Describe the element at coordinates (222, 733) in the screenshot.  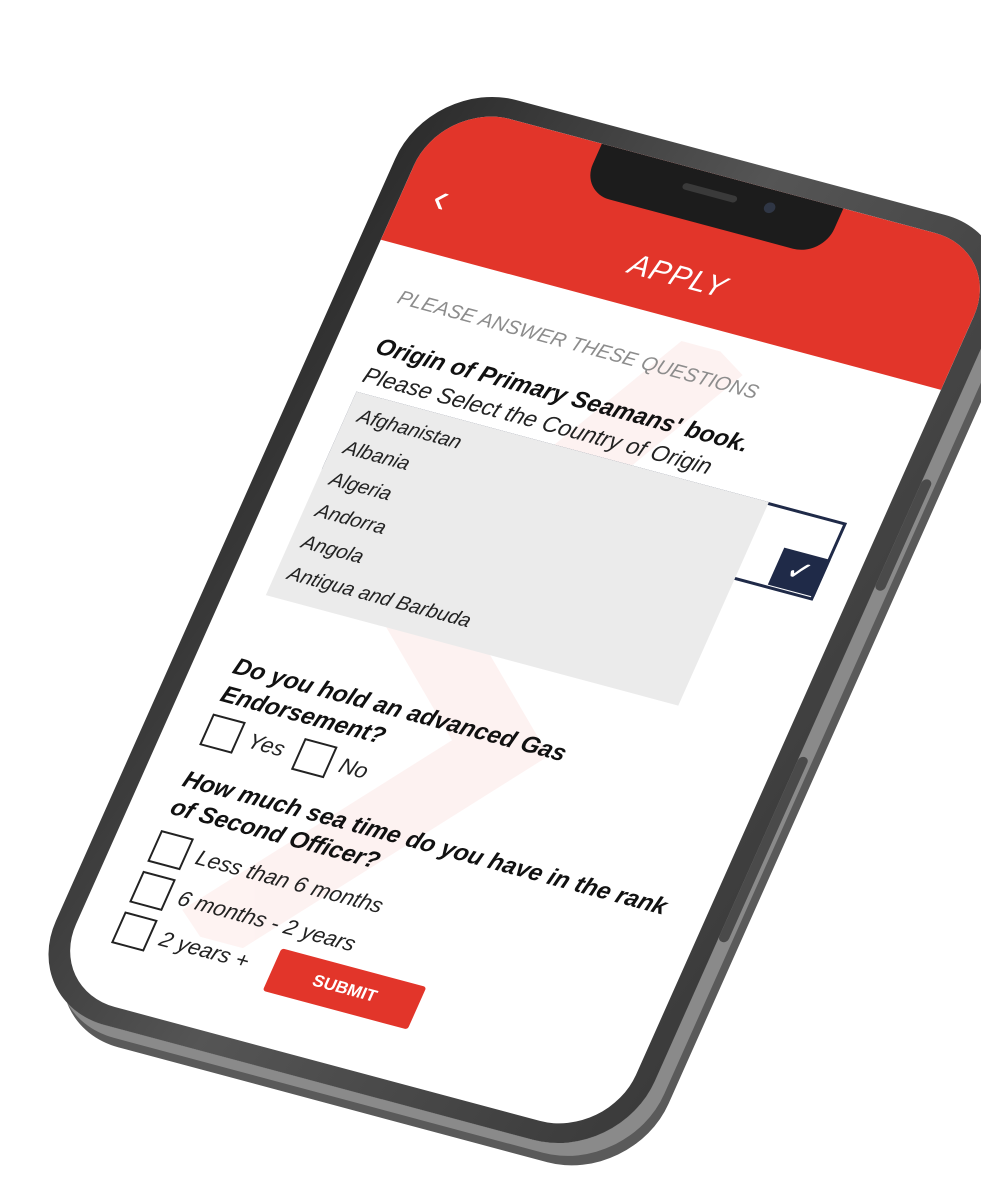
I see `yes-checkbox` at that location.